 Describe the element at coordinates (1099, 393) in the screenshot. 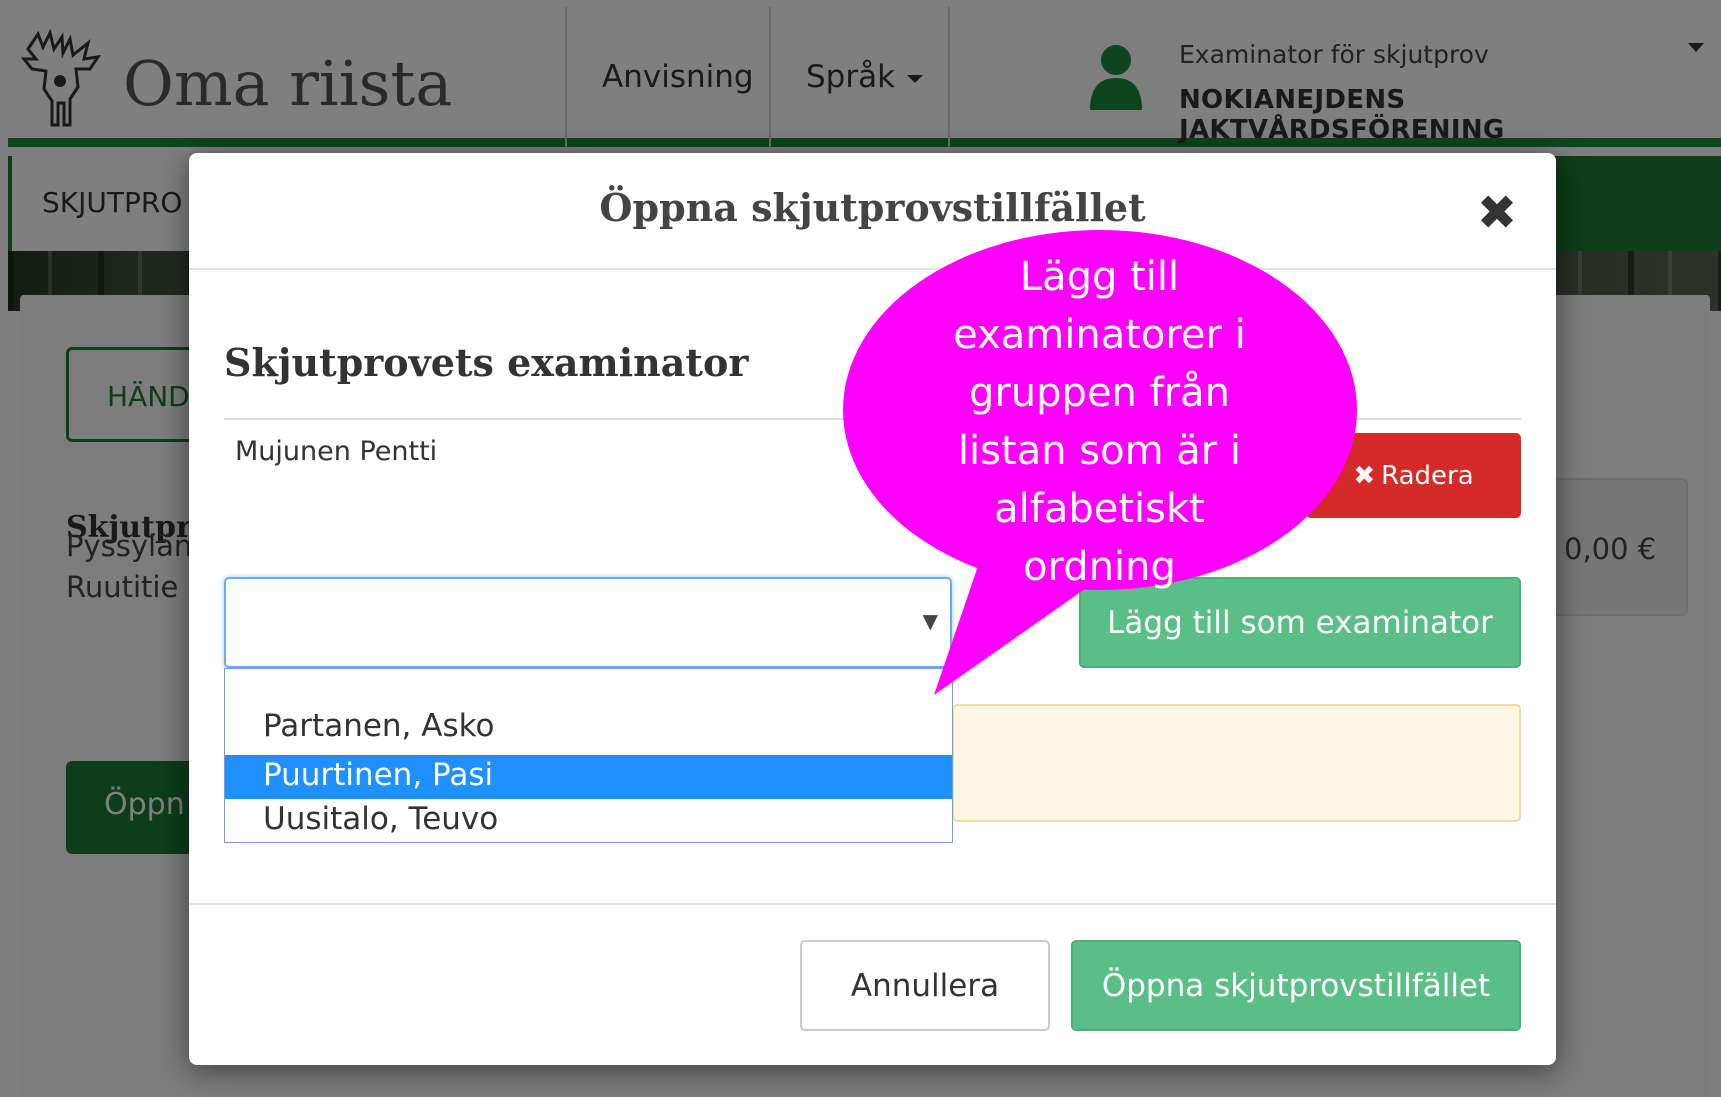

I see `callout-line: gruppen från` at that location.